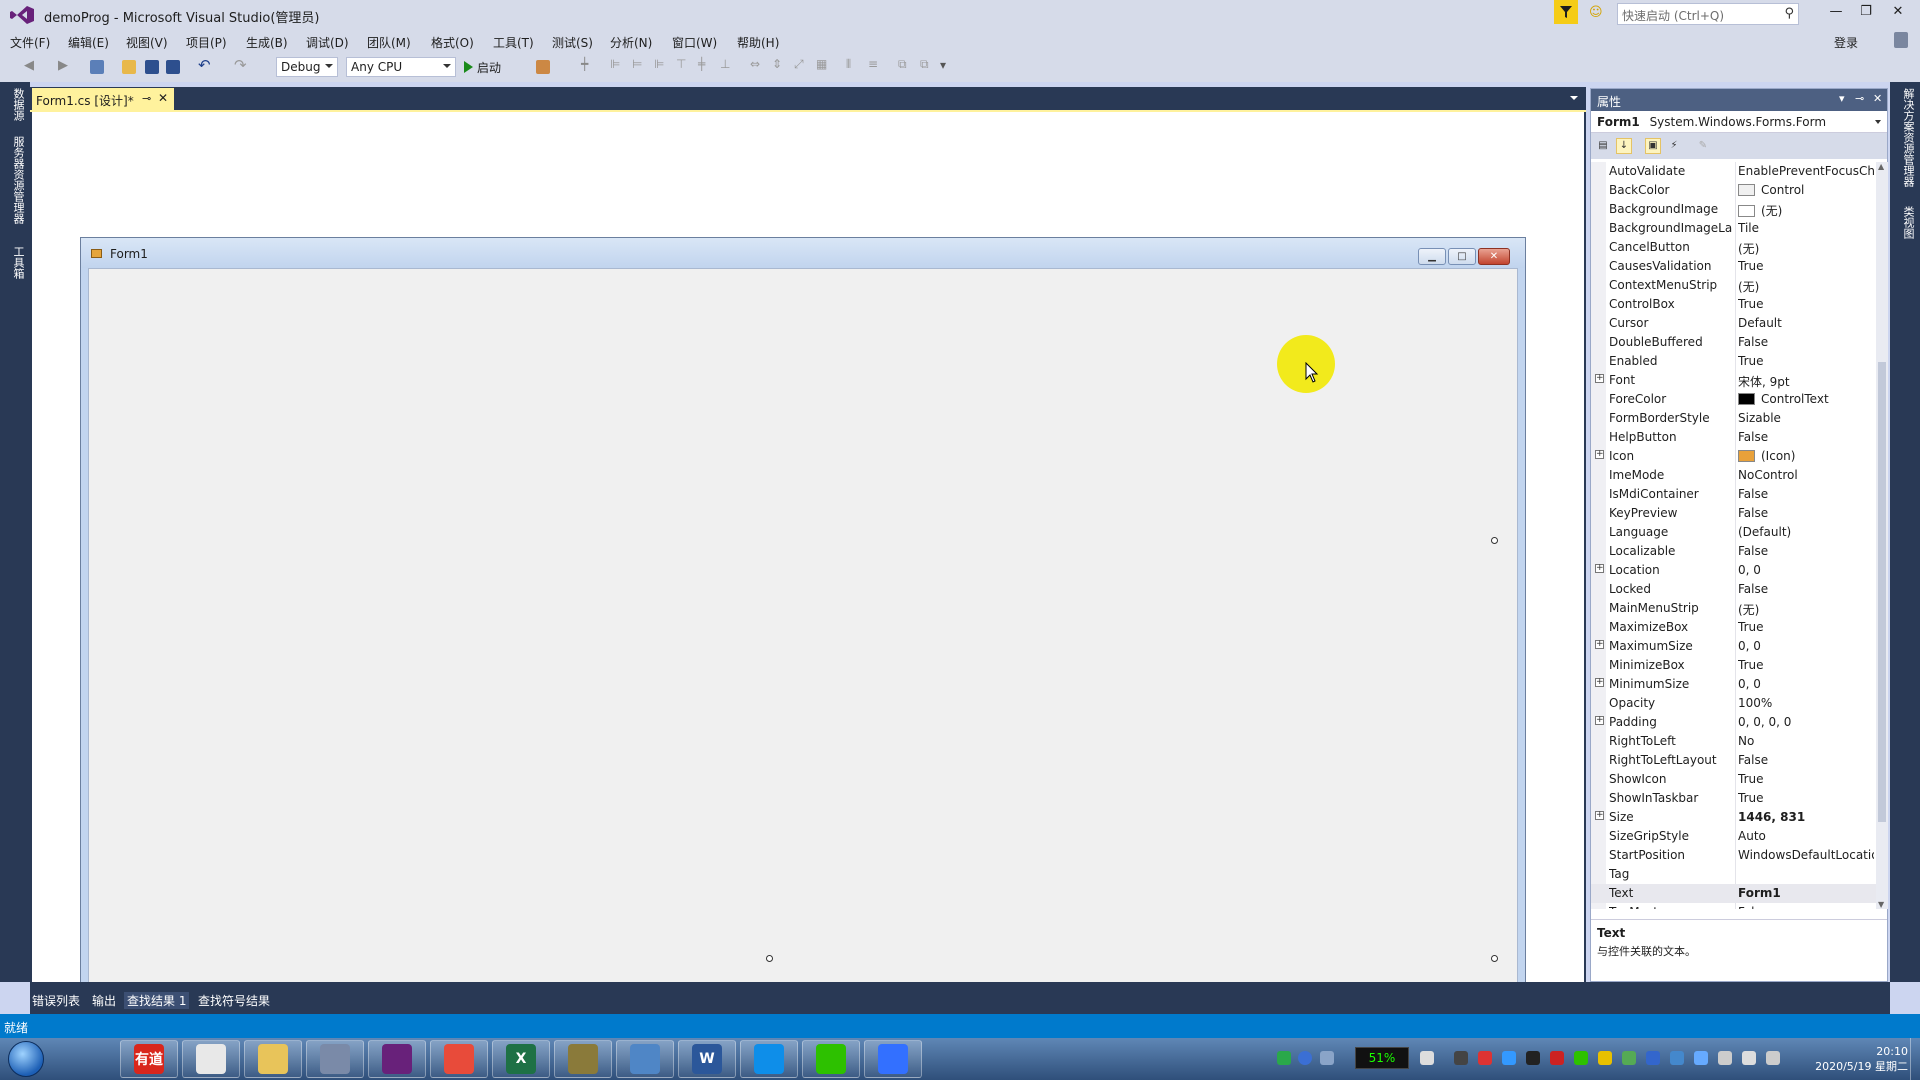 This screenshot has height=1080, width=1920. I want to click on taskbar-app-chrome, so click(211, 1059).